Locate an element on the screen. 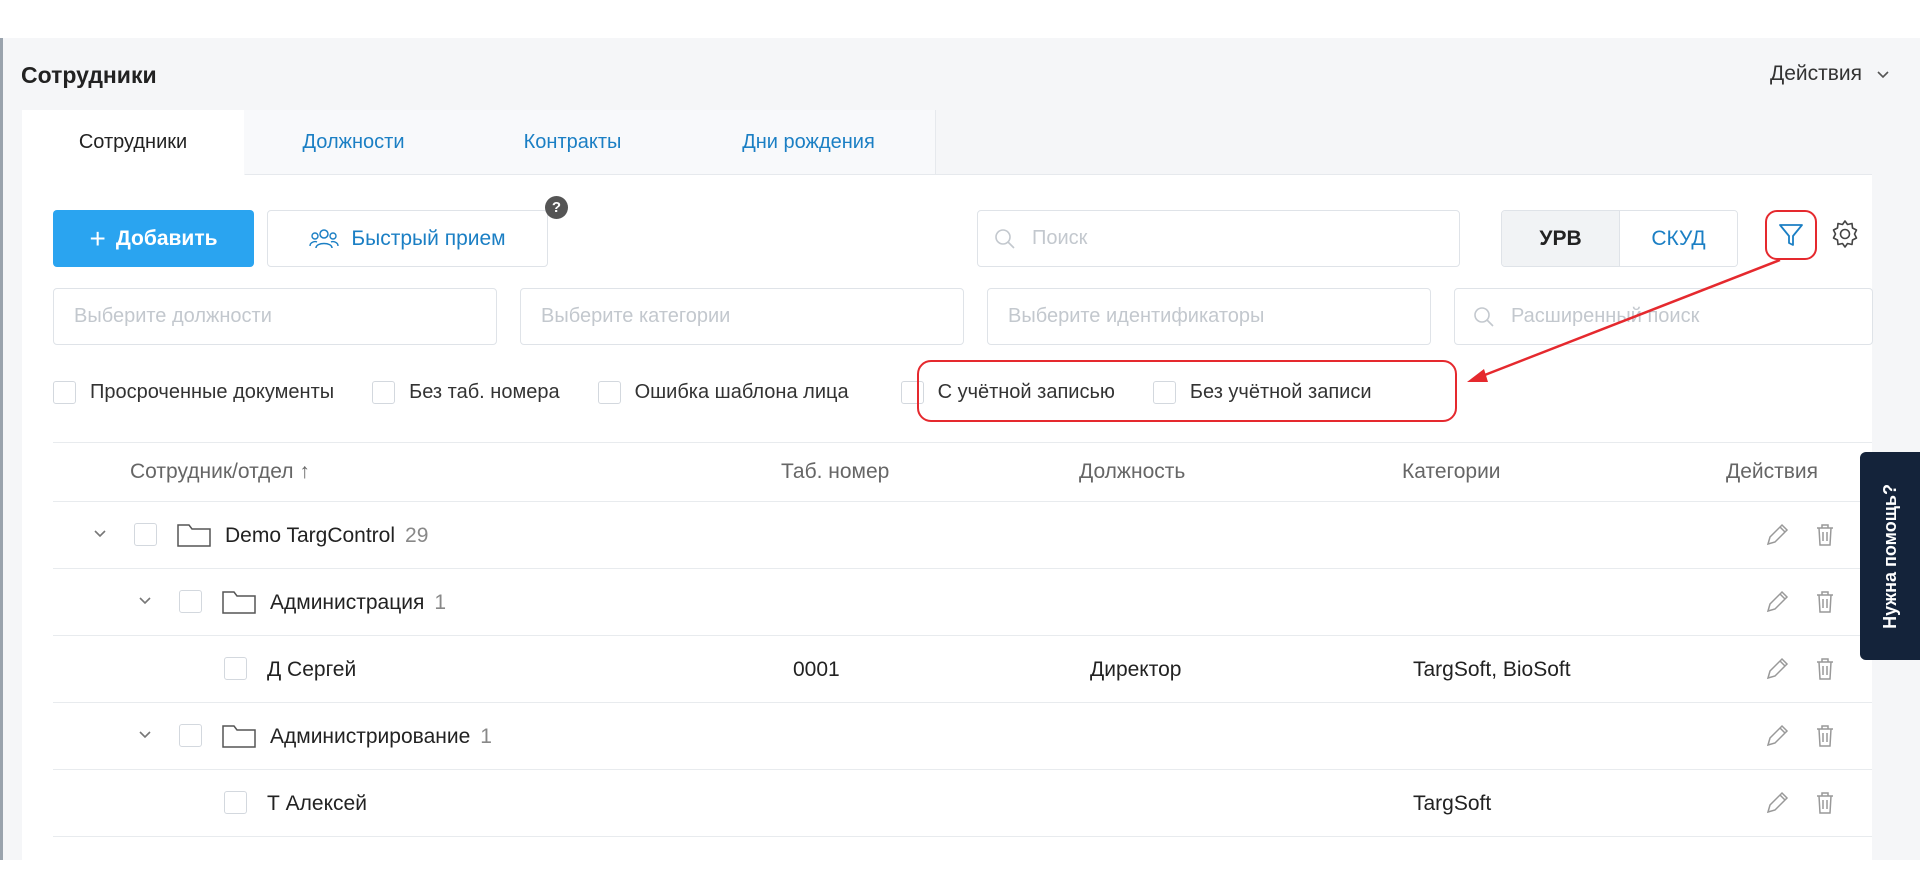 Image resolution: width=1920 pixels, height=896 pixels. identifiers-select-input is located at coordinates (1178, 316).